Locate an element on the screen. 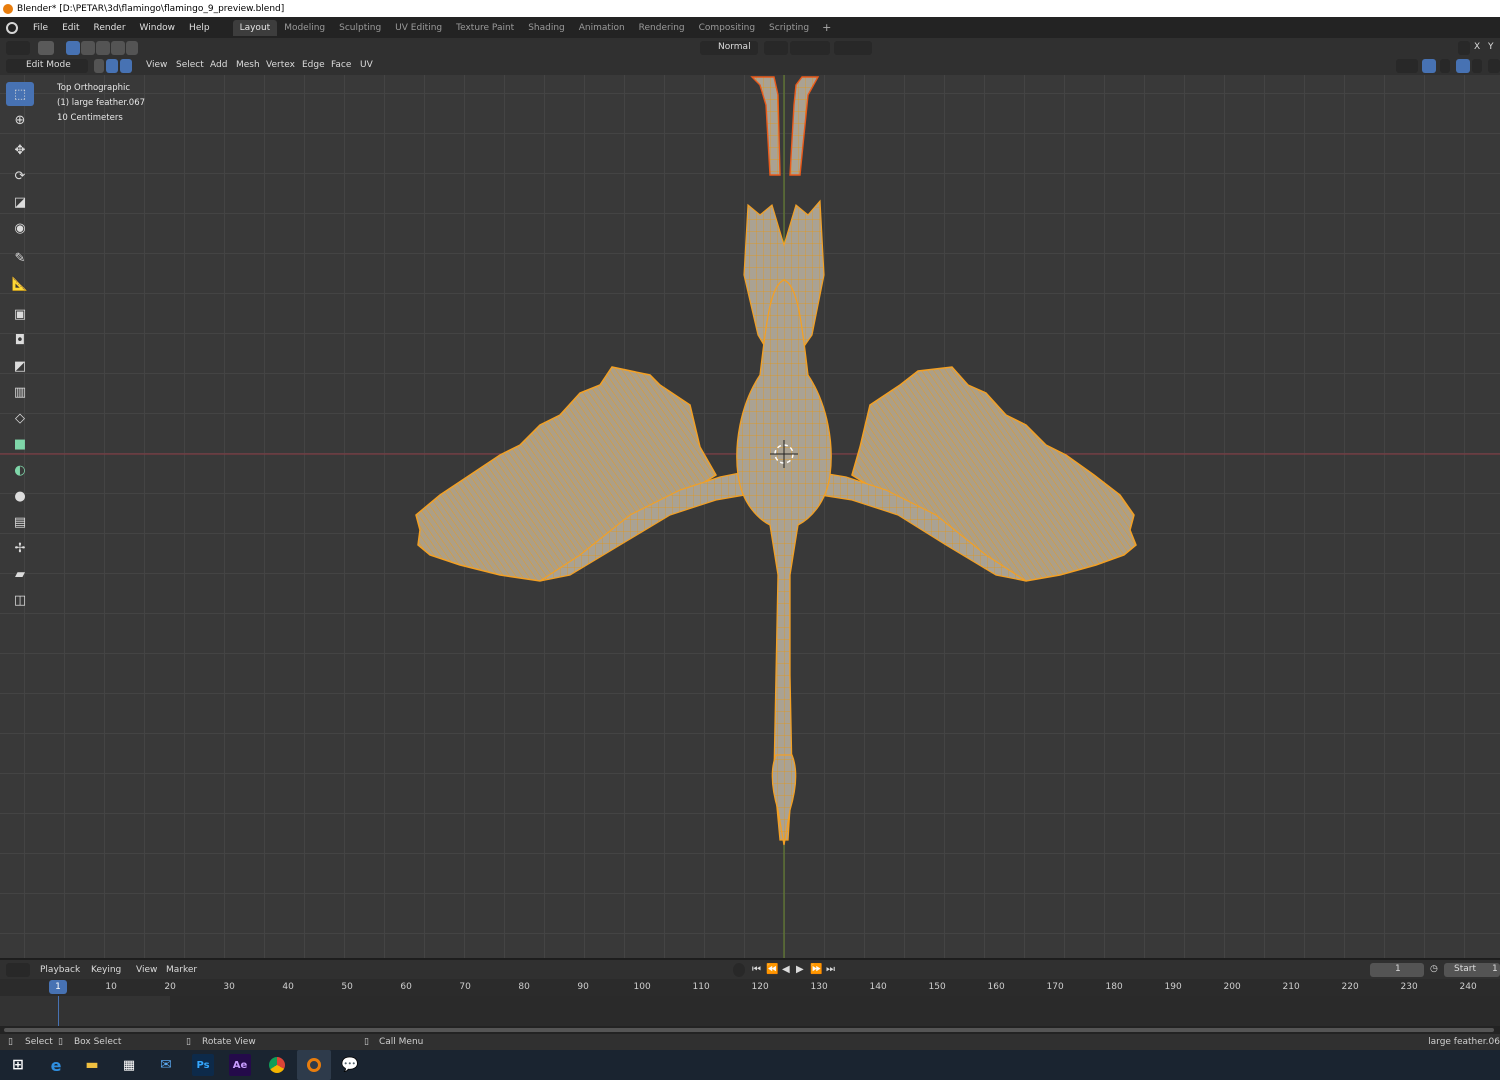  blender-menu-icon is located at coordinates (12, 27).